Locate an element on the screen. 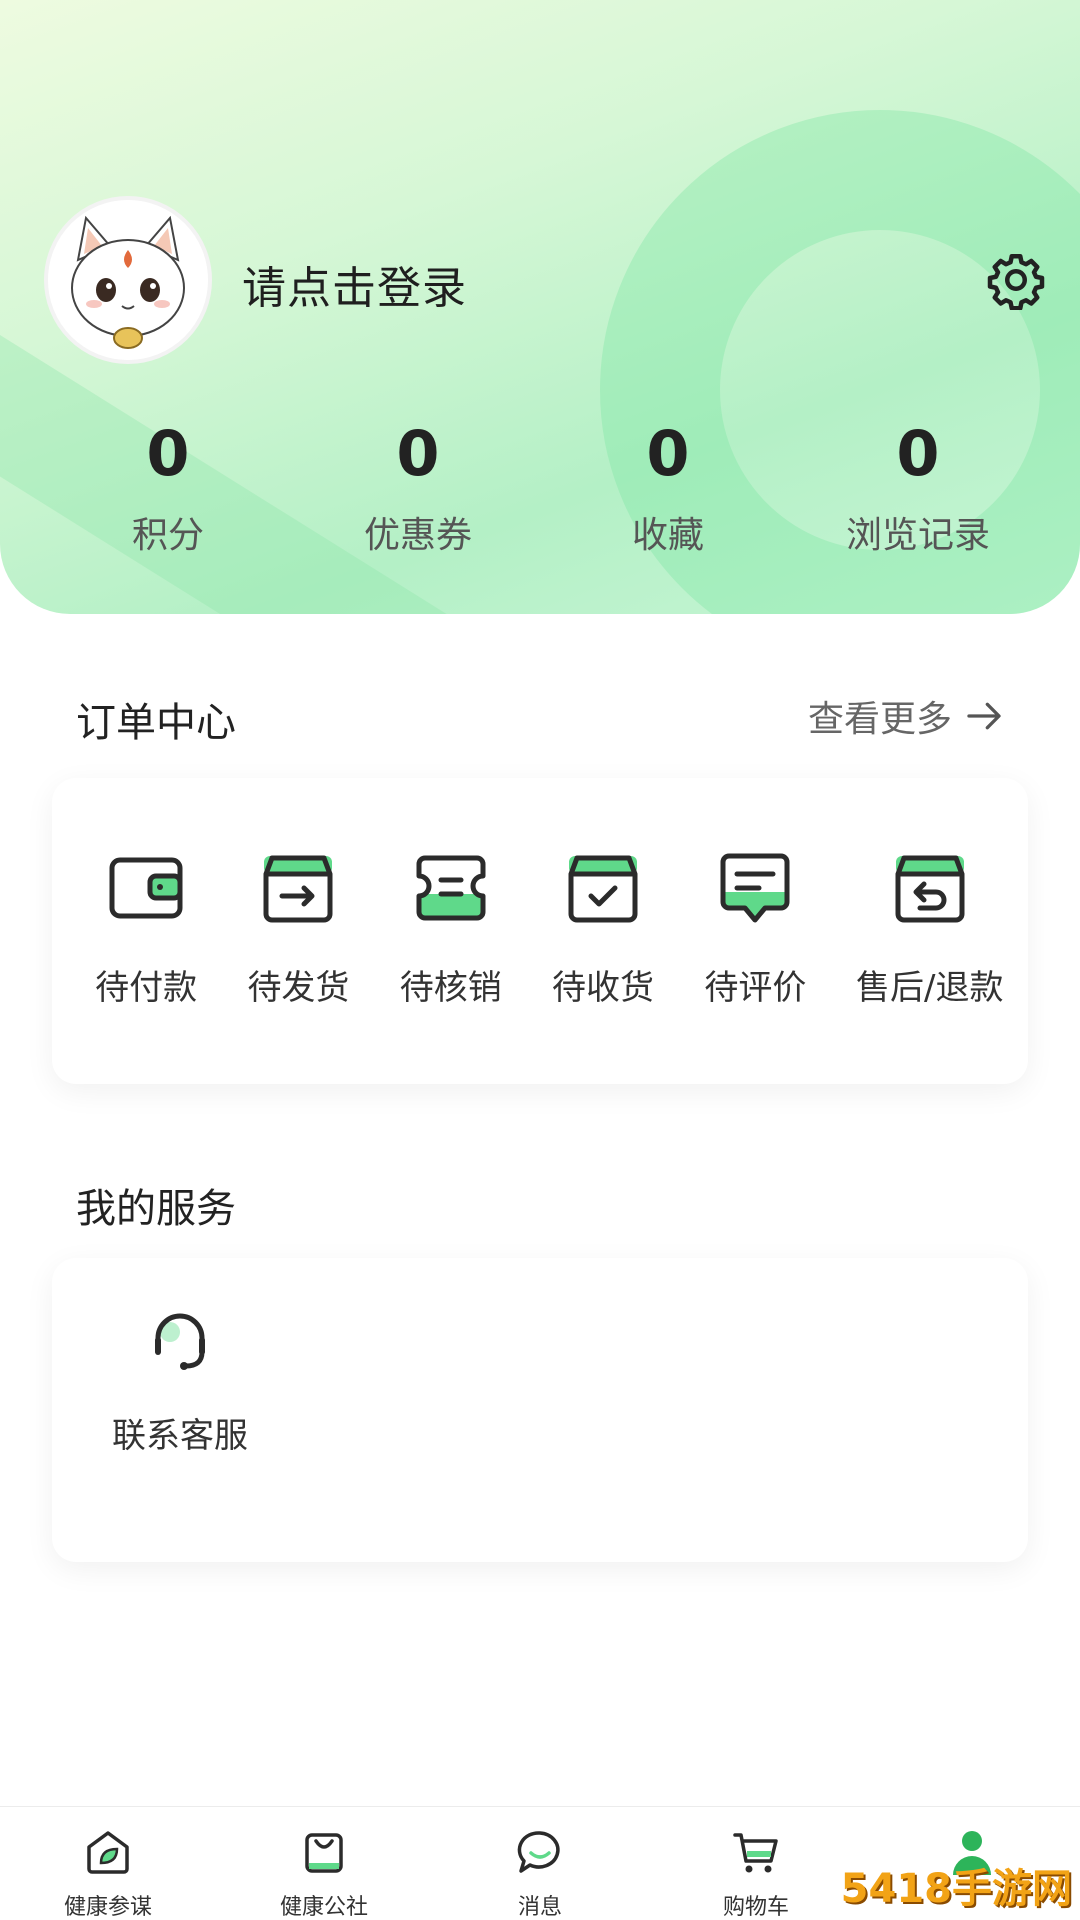  order-label: 待付款 is located at coordinates (146, 988).